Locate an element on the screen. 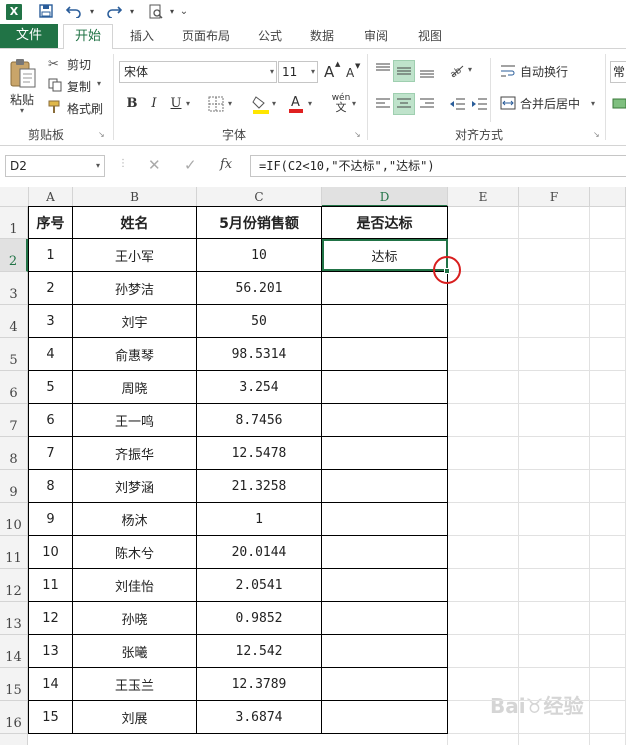 Image resolution: width=626 pixels, height=745 pixels. row-header-14: 14 is located at coordinates (14, 651).